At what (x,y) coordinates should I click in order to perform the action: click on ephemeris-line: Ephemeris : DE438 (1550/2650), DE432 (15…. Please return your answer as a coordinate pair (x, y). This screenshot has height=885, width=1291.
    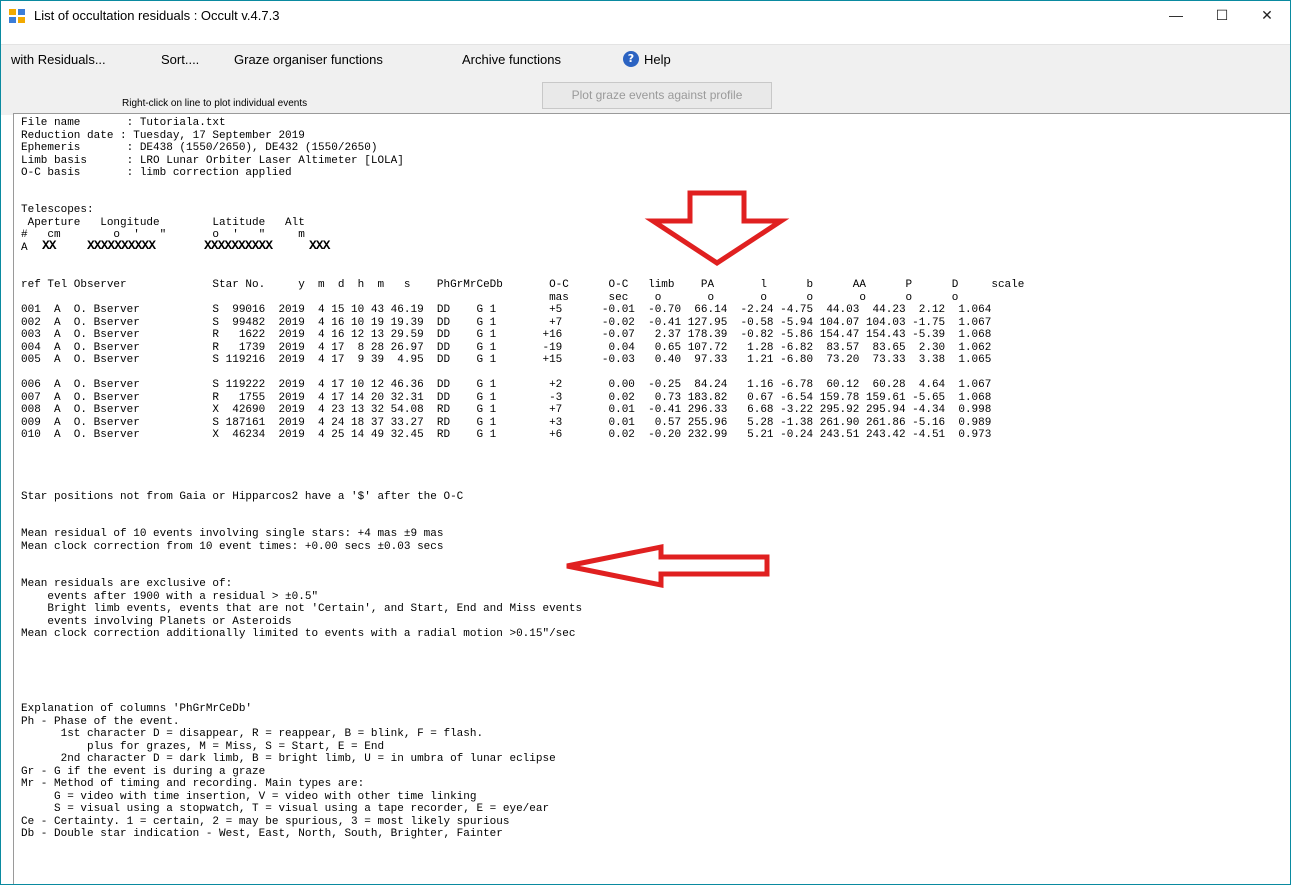
    Looking at the image, I should click on (199, 148).